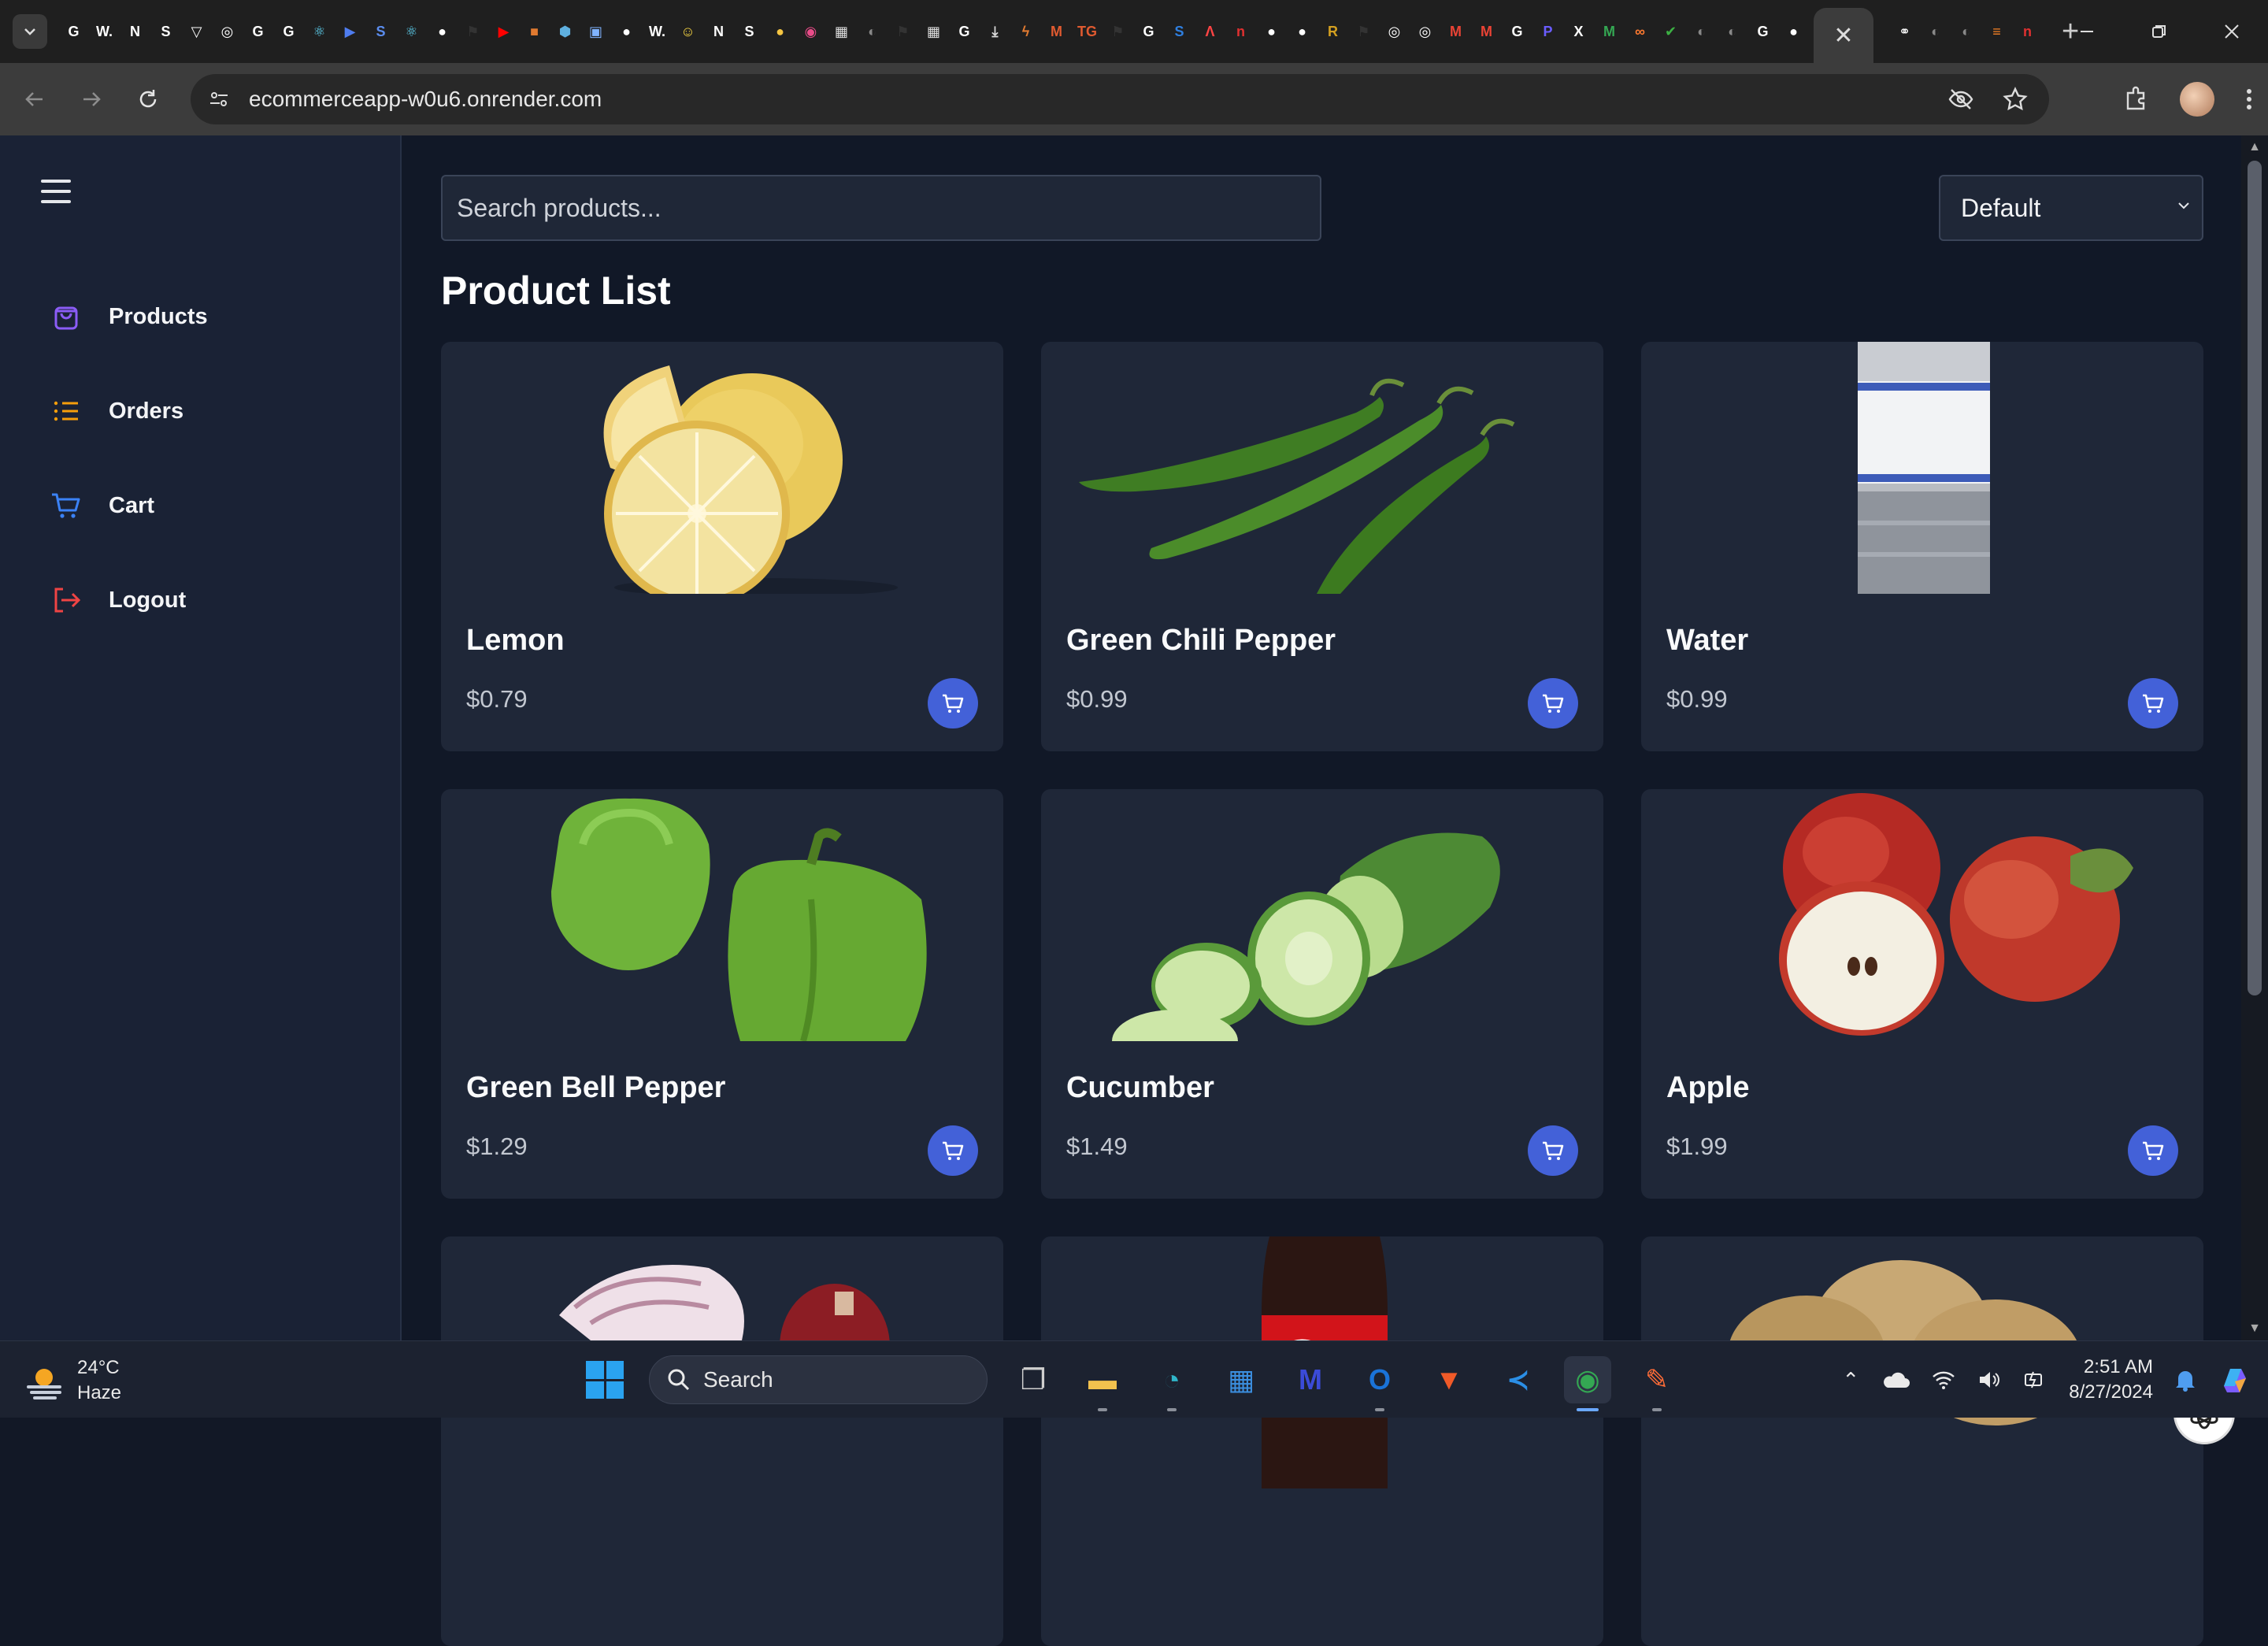  What do you see at coordinates (2249, 99) in the screenshot?
I see `menu-kebab-icon` at bounding box center [2249, 99].